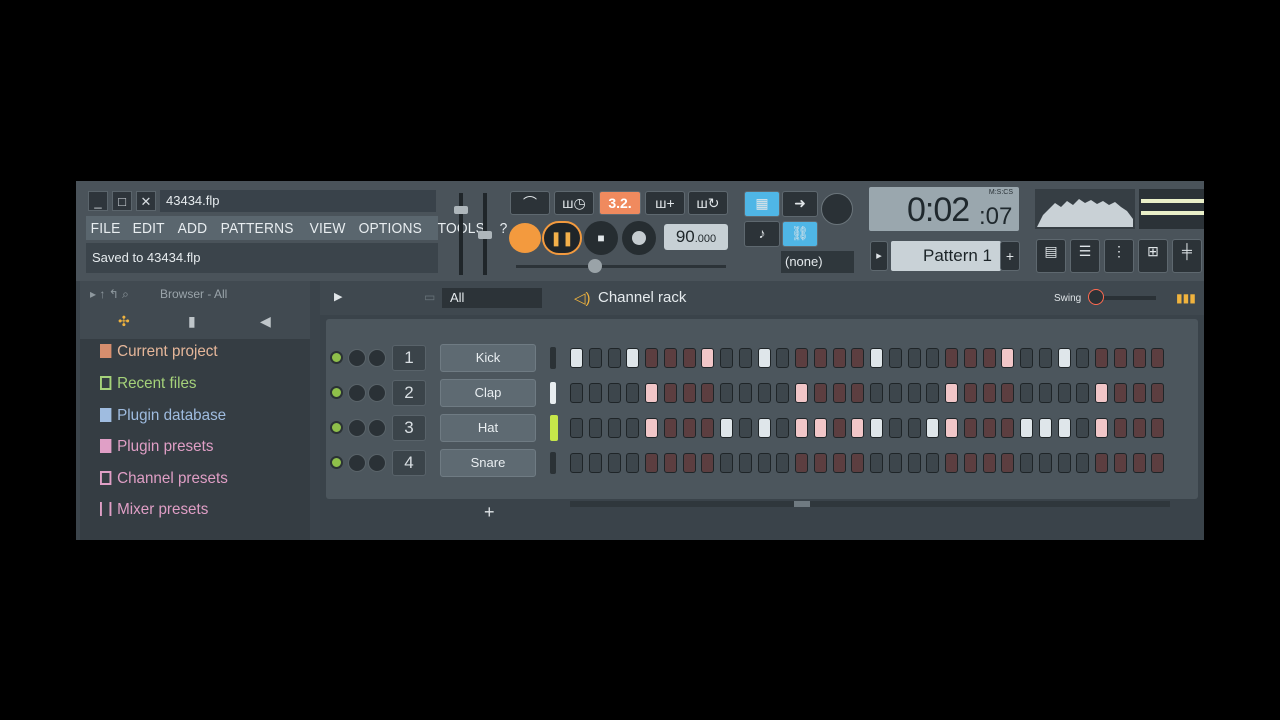 The image size is (1280, 720). What do you see at coordinates (489, 512) in the screenshot?
I see `add-channel-button: +` at bounding box center [489, 512].